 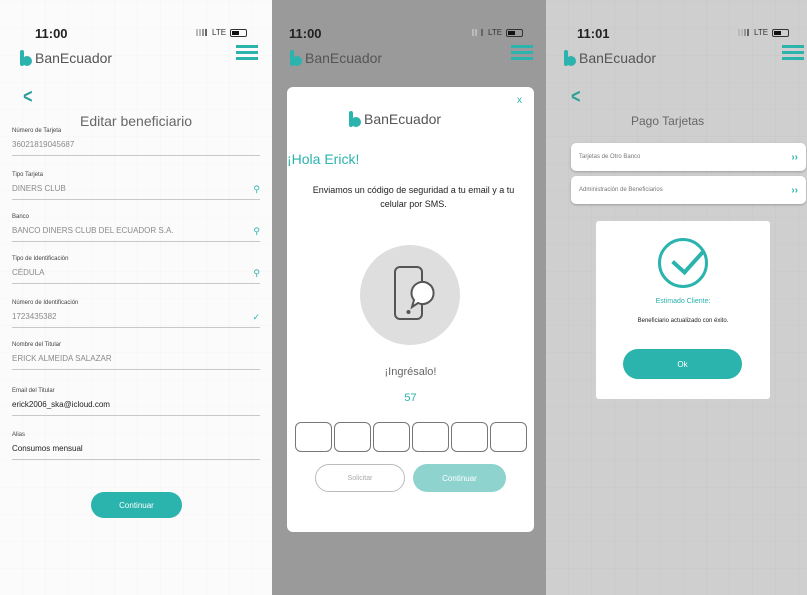 I want to click on code-inputs, so click(x=411, y=437).